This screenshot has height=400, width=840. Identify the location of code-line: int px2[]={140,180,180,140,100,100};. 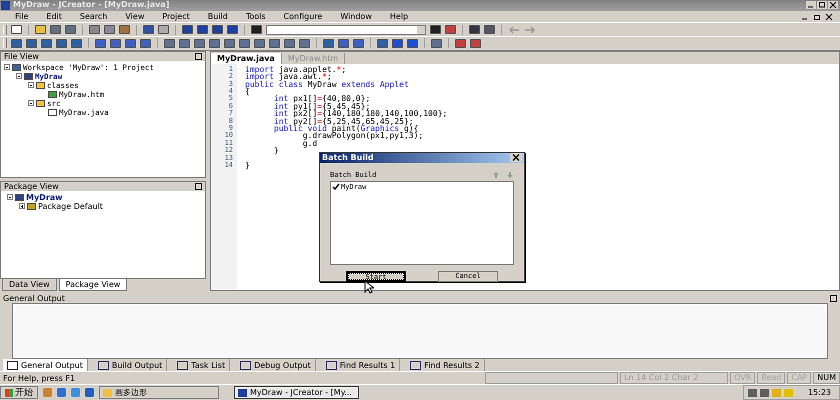
(360, 114).